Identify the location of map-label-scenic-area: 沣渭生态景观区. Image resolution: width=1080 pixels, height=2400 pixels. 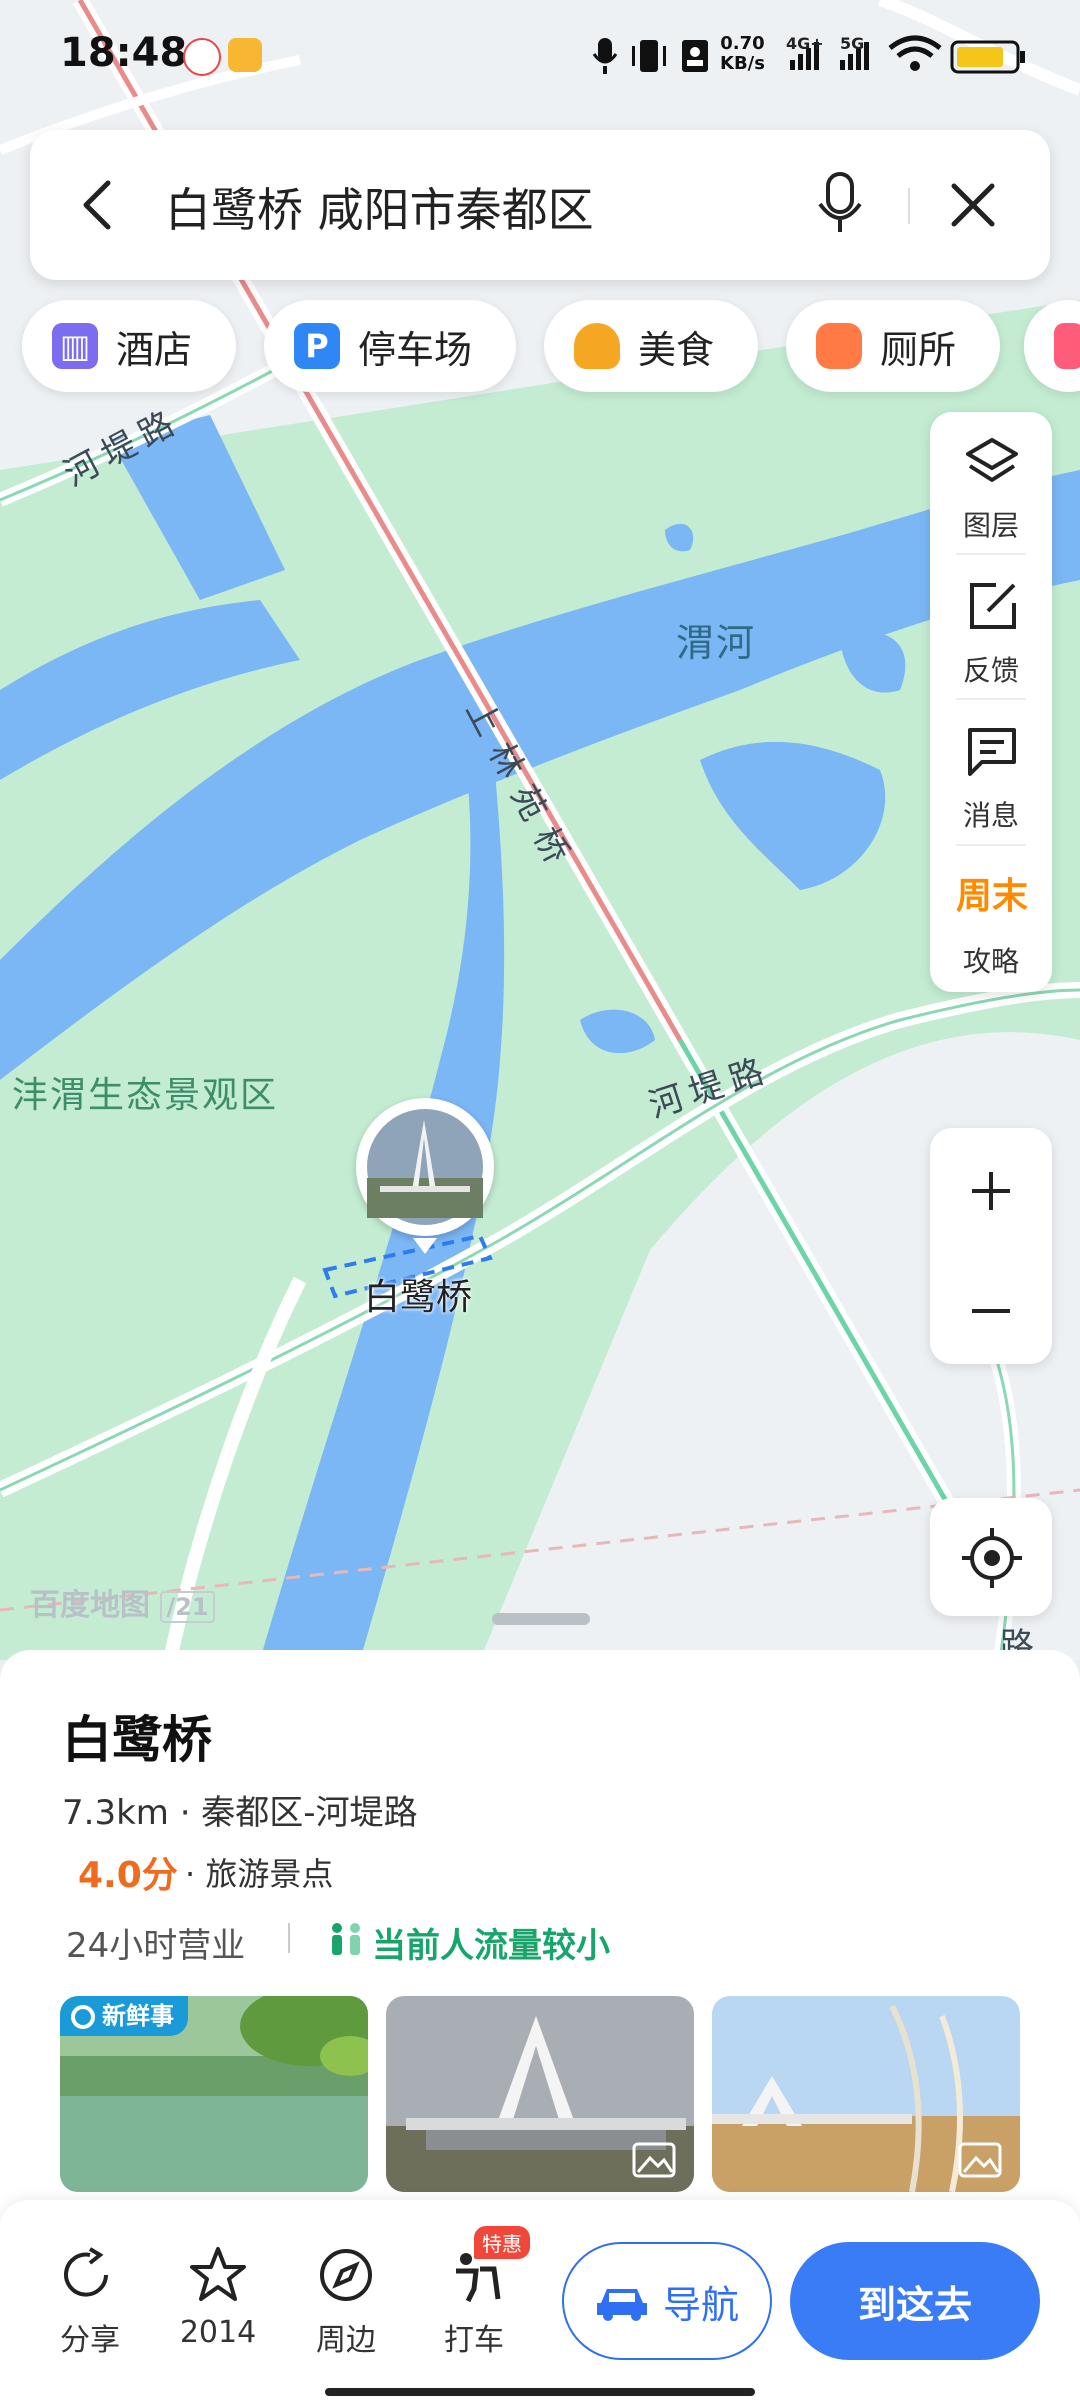
(145, 1095).